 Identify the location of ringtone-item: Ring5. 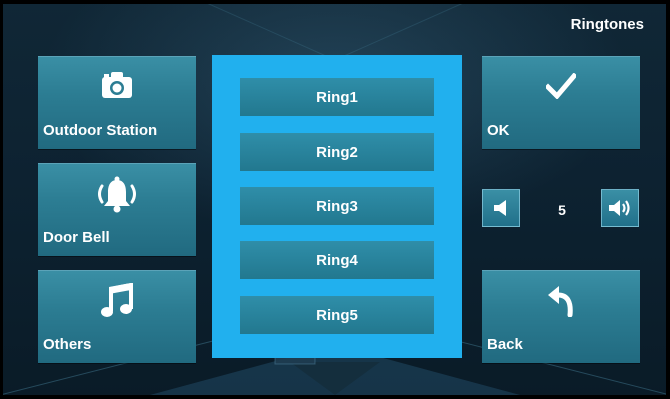
(337, 315).